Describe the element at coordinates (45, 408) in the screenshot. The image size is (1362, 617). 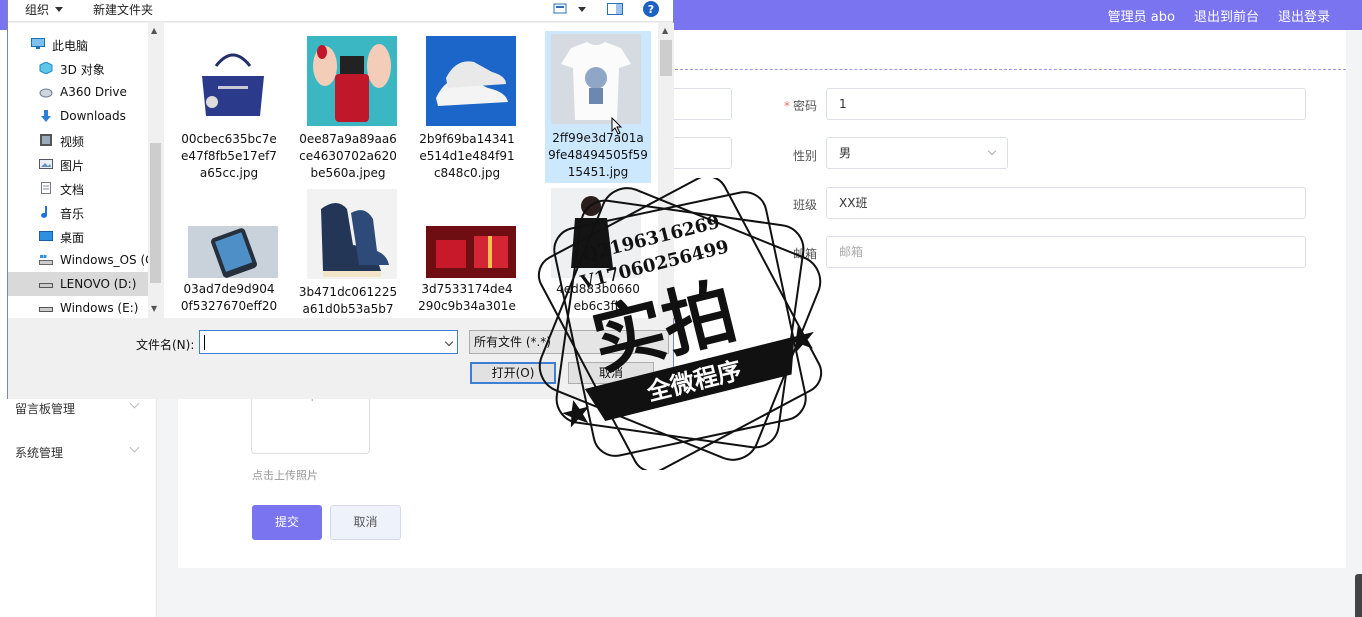
I see `sidebar-item-guestbook: 留言板管理` at that location.